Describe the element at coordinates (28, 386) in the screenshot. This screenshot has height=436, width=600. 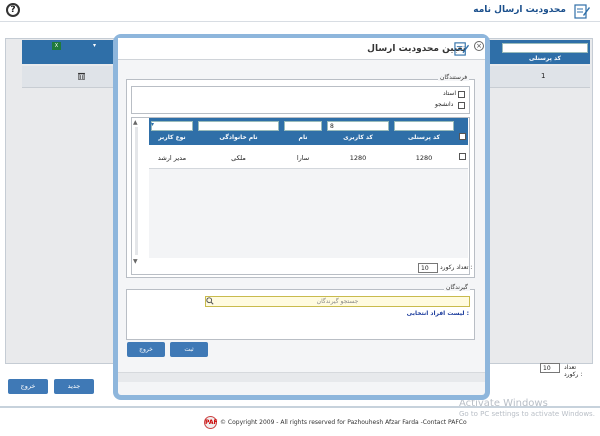
I see `background-exit-button: خروج` at that location.